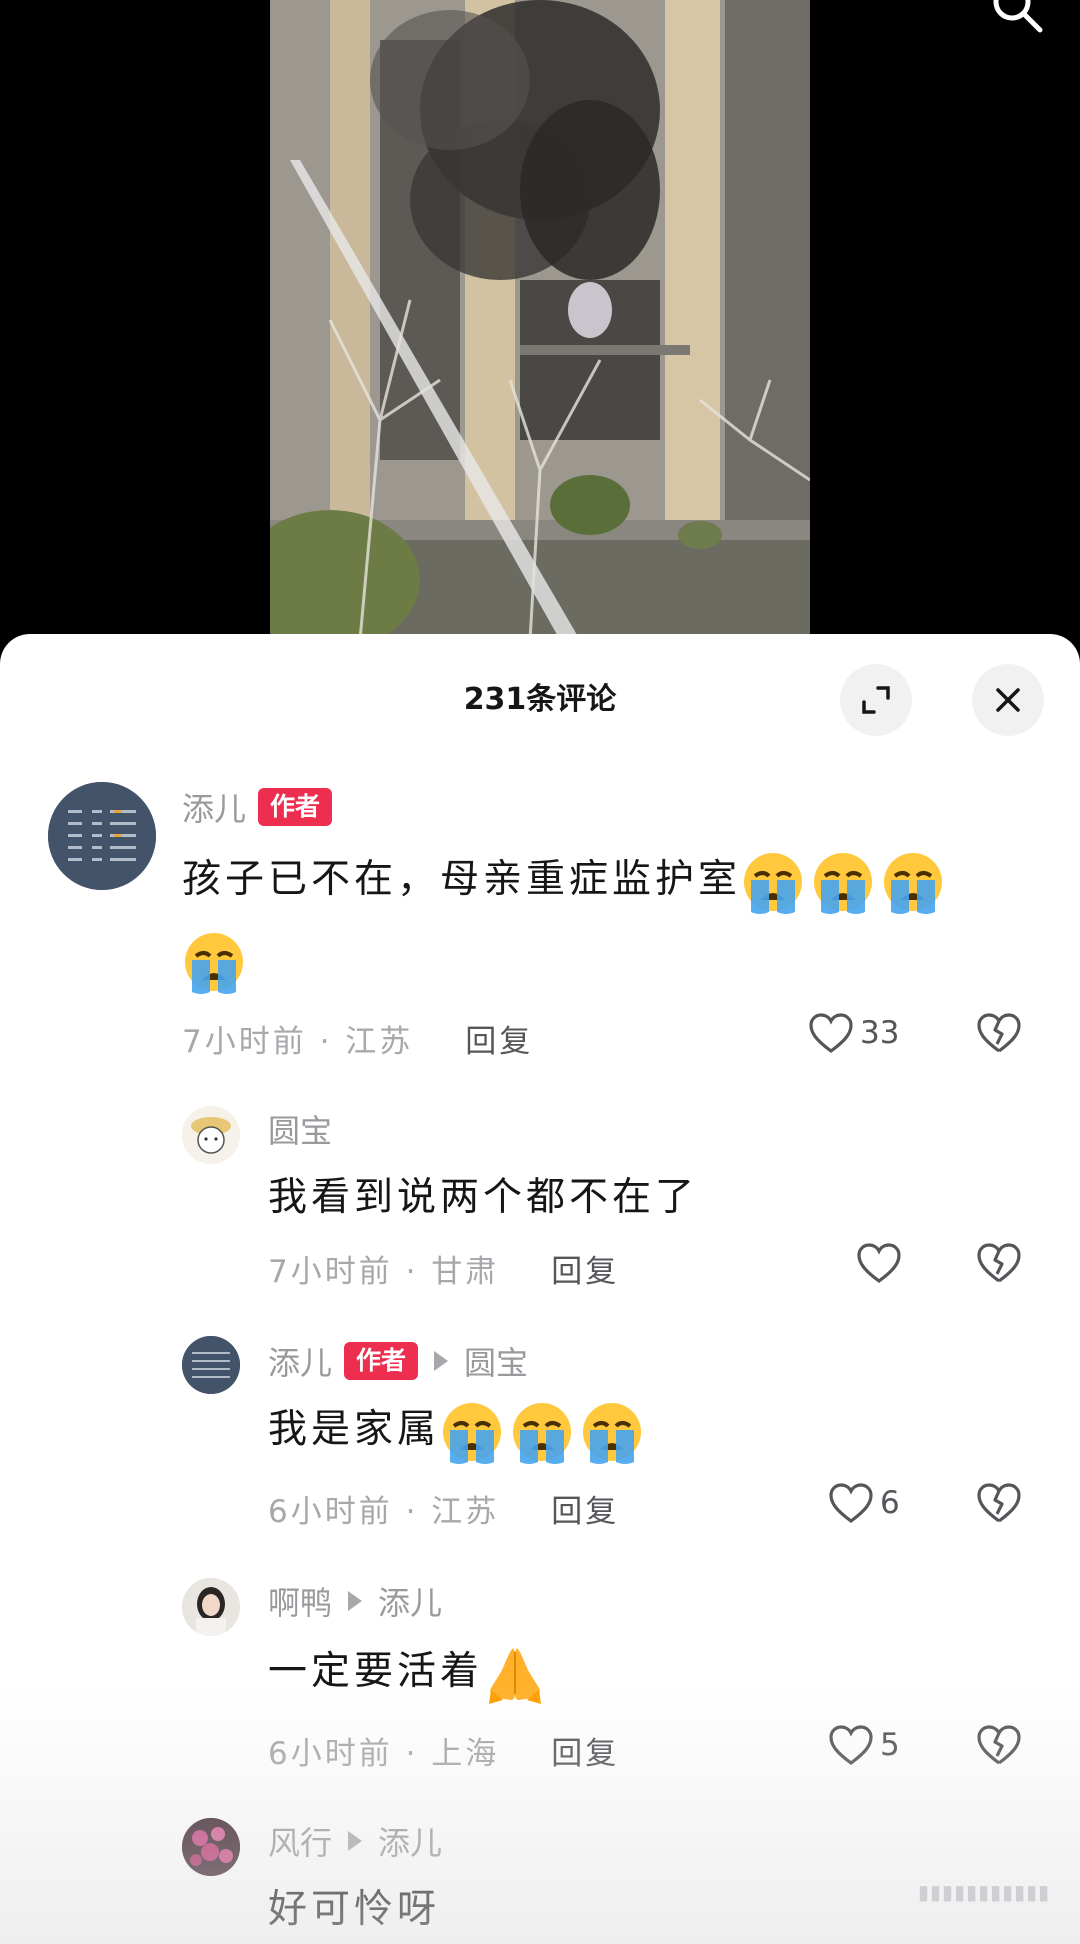 The image size is (1080, 1944). I want to click on close-button, so click(1008, 700).